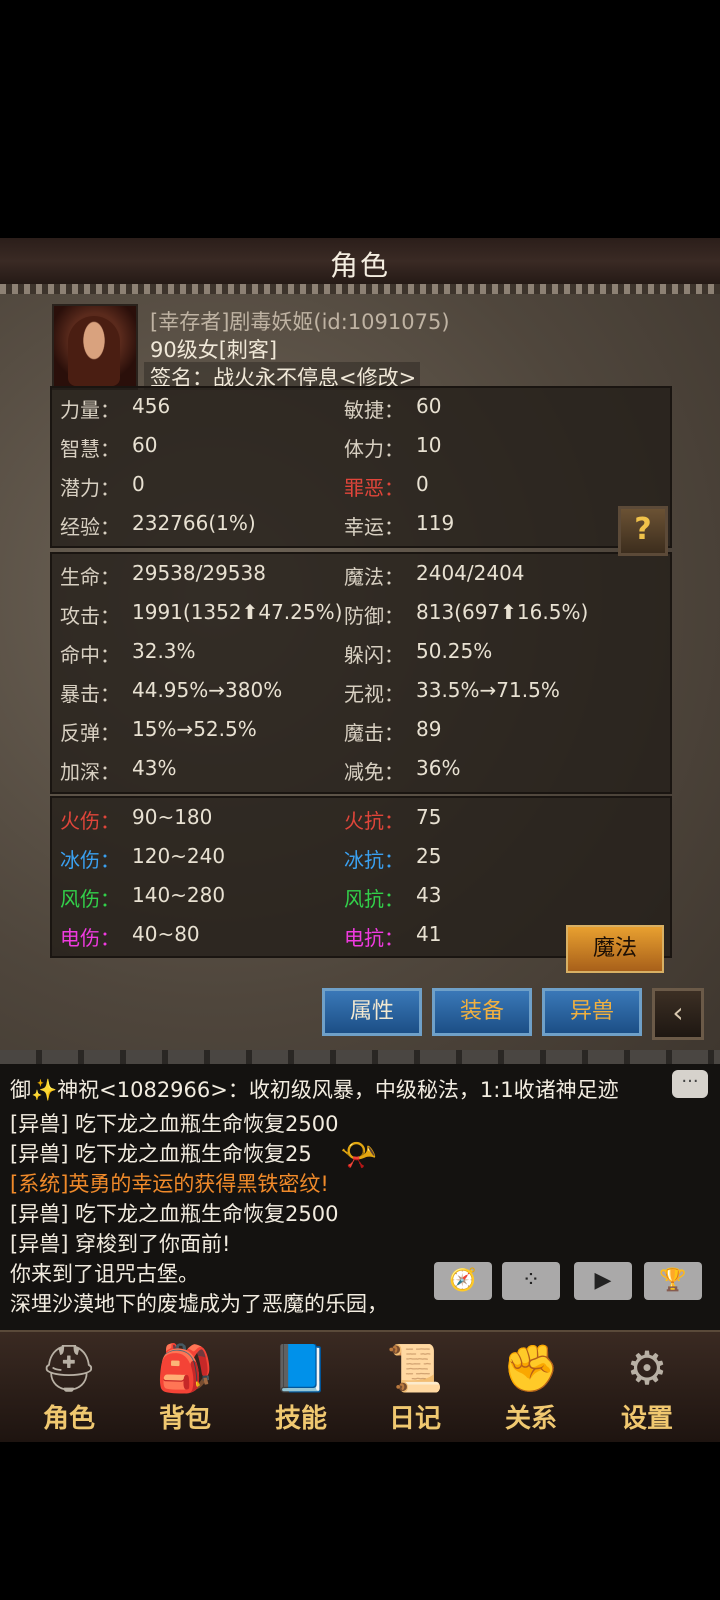  What do you see at coordinates (592, 1012) in the screenshot?
I see `tab-beast: 异兽` at bounding box center [592, 1012].